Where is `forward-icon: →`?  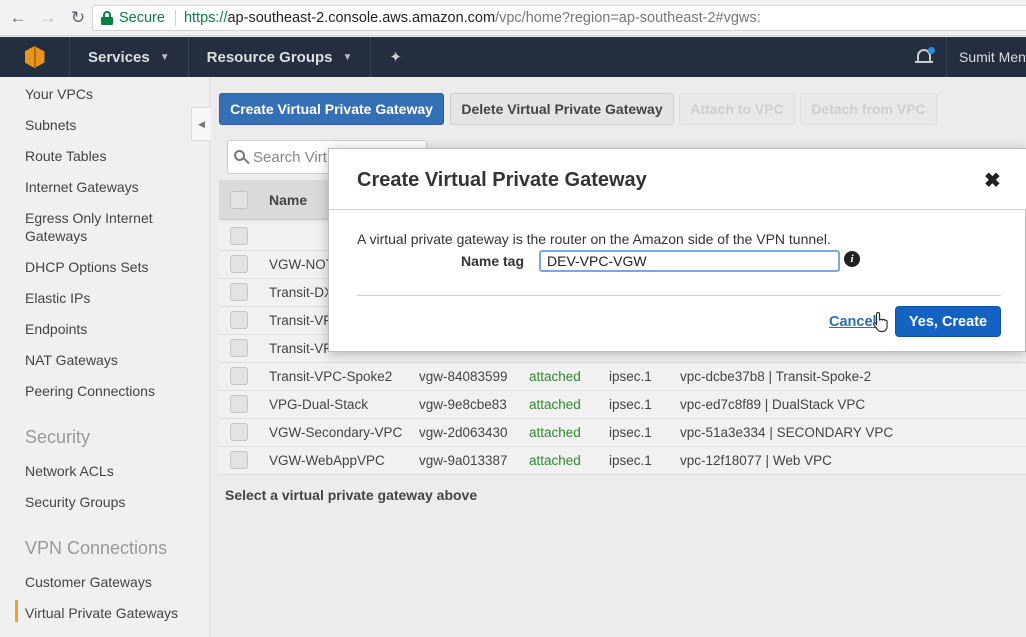
forward-icon: → is located at coordinates (48, 18).